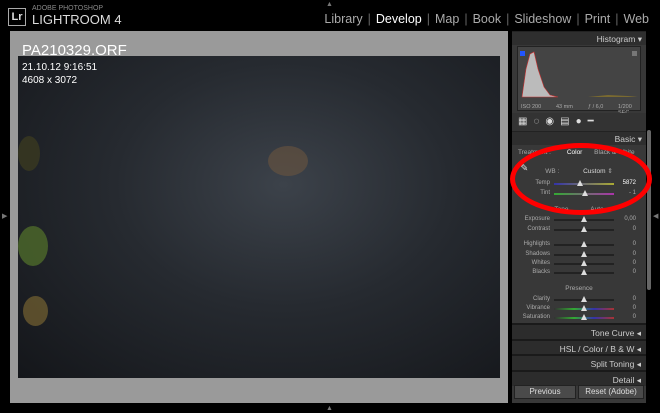 Image resolution: width=660 pixels, height=413 pixels. Describe the element at coordinates (545, 392) in the screenshot. I see `previous-button: Previous` at that location.